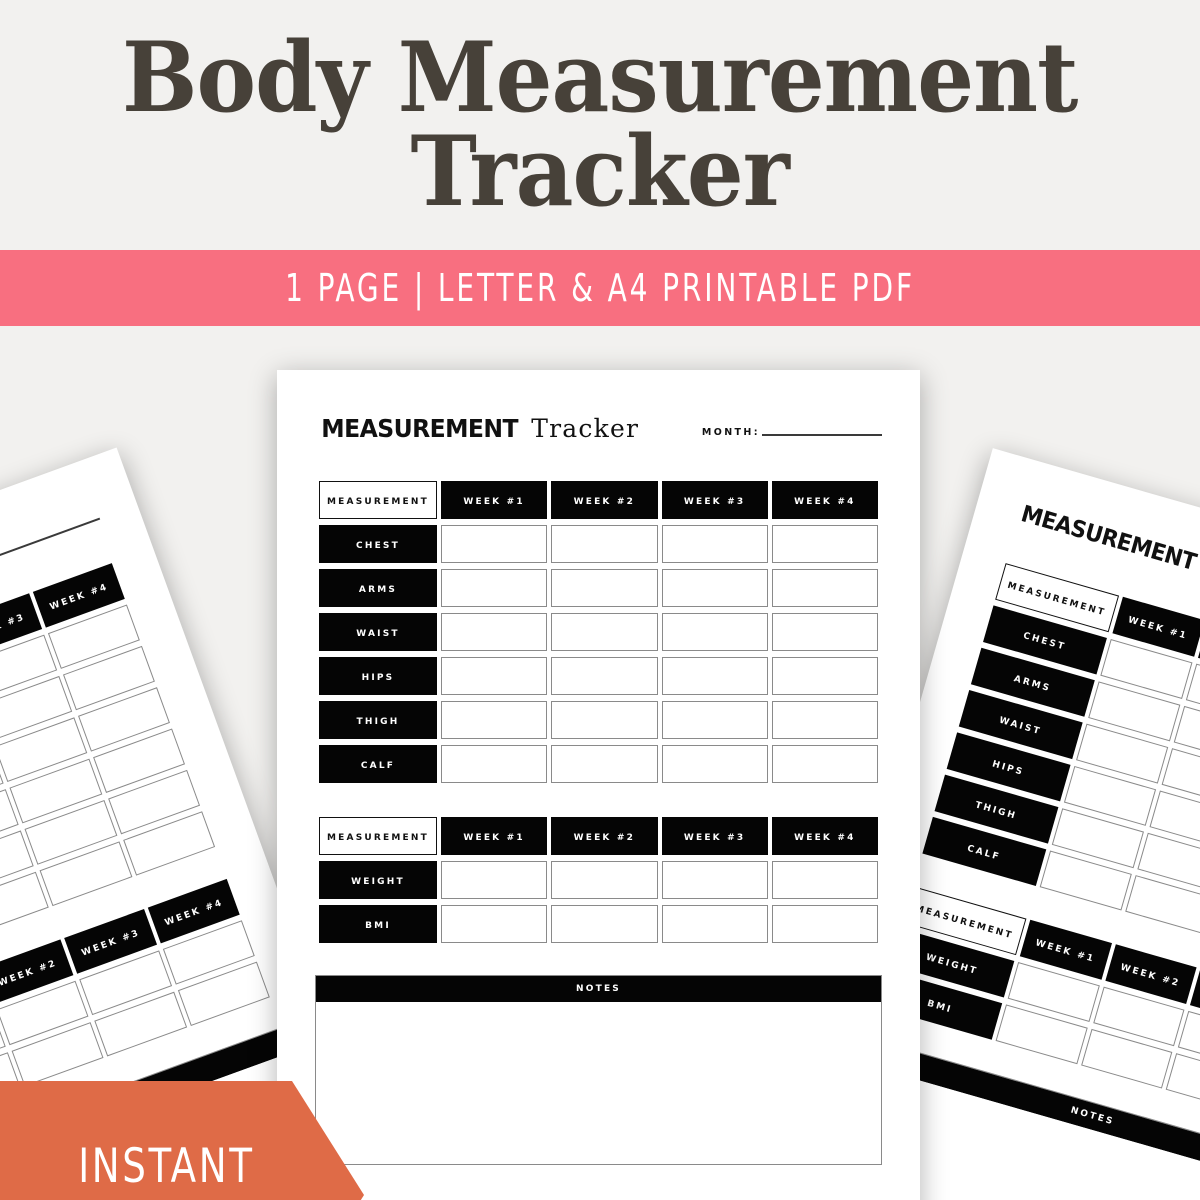 The image size is (1200, 1200). I want to click on badge-line-1: INSTANT, so click(166, 1166).